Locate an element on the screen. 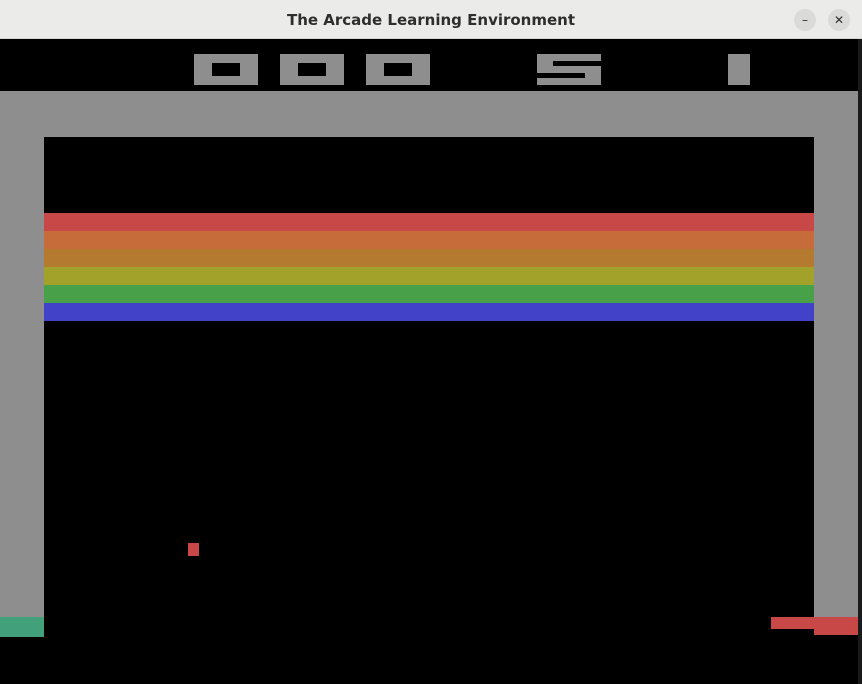 The height and width of the screenshot is (684, 862). score-digit-2-glyph is located at coordinates (312, 69).